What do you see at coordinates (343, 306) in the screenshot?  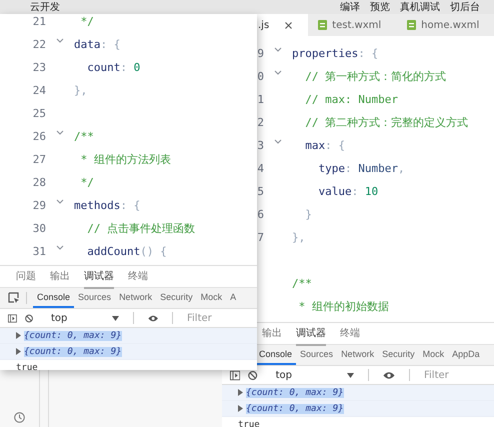 I see `code-line: * 组件的初始数据` at bounding box center [343, 306].